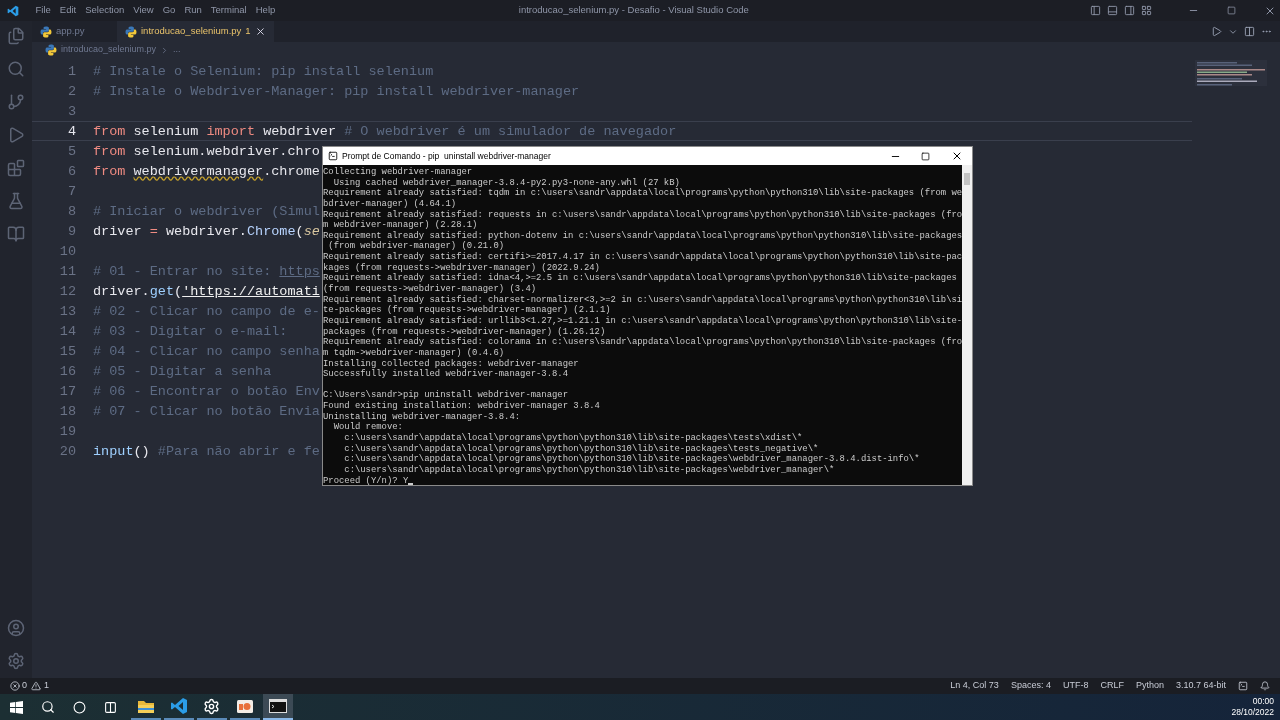 Image resolution: width=1280 pixels, height=720 pixels. I want to click on terminal-line: Found existing installation: webdriver-manager 3.8.4, so click(462, 406).